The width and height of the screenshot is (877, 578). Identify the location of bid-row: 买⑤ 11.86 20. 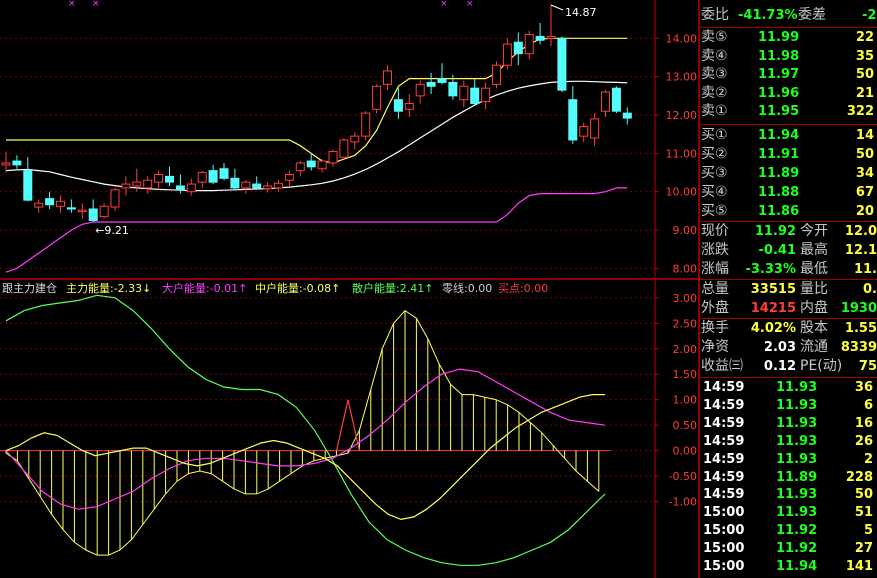
(788, 211).